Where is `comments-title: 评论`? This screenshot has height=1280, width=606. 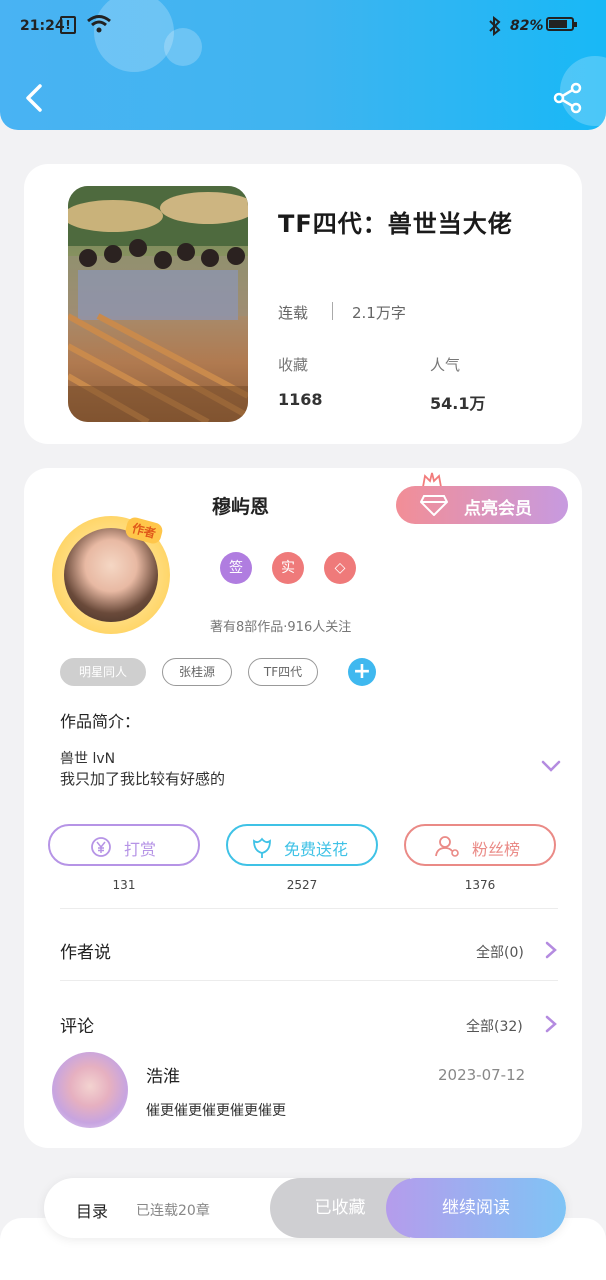
comments-title: 评论 is located at coordinates (77, 1027).